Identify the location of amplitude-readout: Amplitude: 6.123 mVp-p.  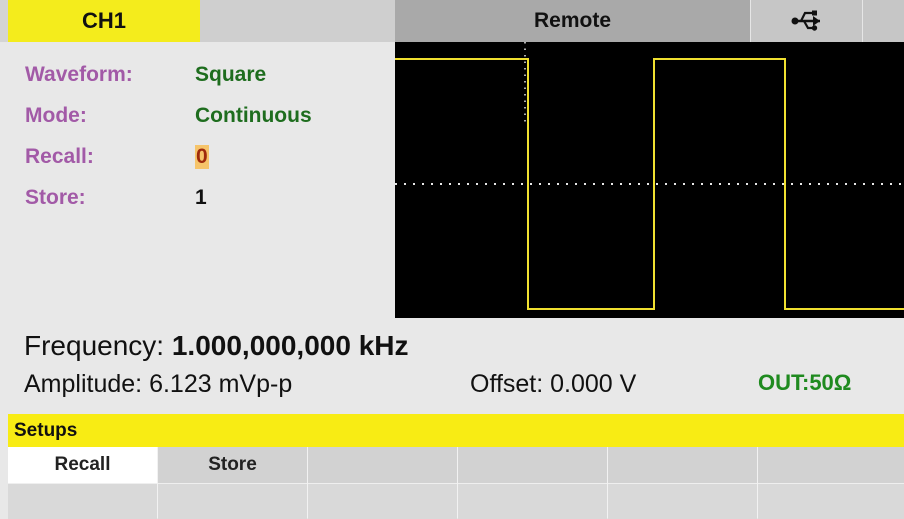
(158, 384).